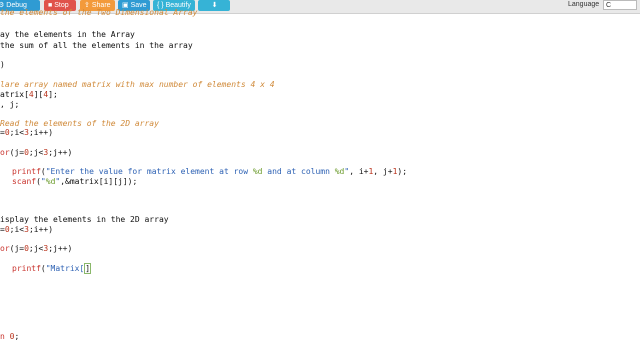 This screenshot has height=360, width=640. I want to click on language-label: Language, so click(584, 4).